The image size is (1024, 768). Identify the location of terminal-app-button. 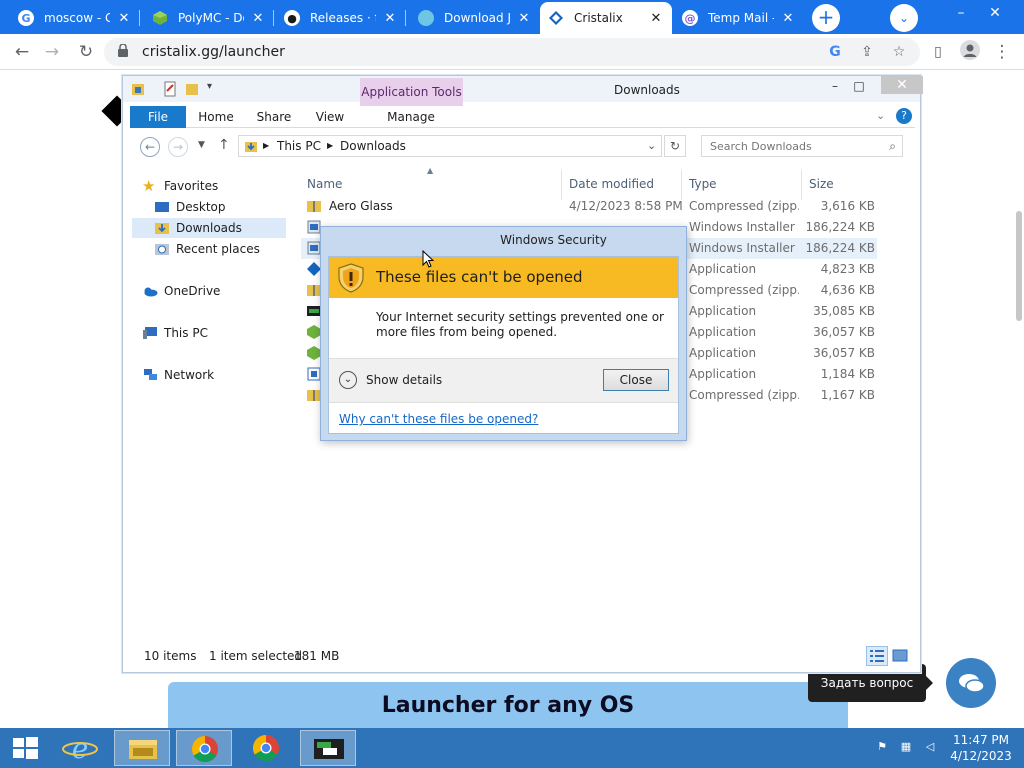
(328, 748).